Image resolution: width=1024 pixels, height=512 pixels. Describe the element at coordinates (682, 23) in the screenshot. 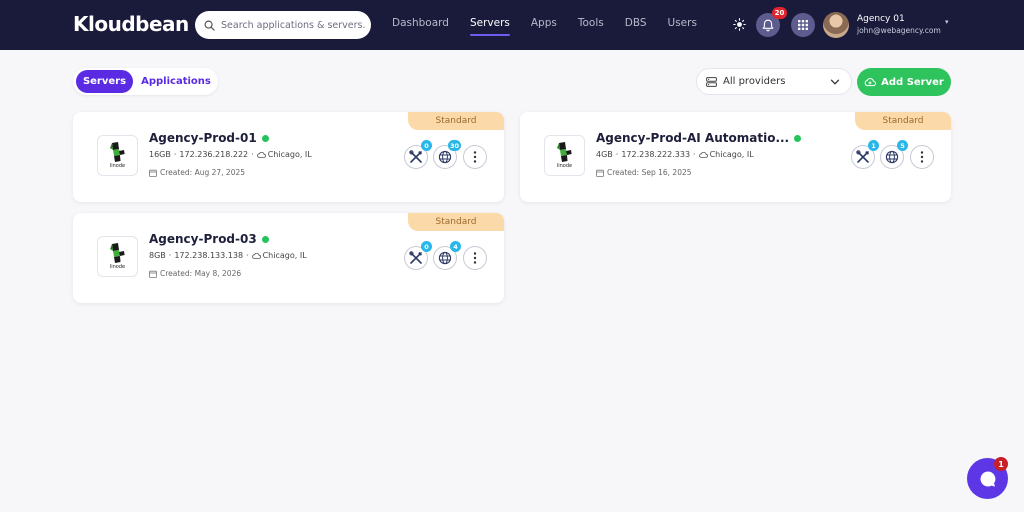

I see `nav-users: Users` at that location.